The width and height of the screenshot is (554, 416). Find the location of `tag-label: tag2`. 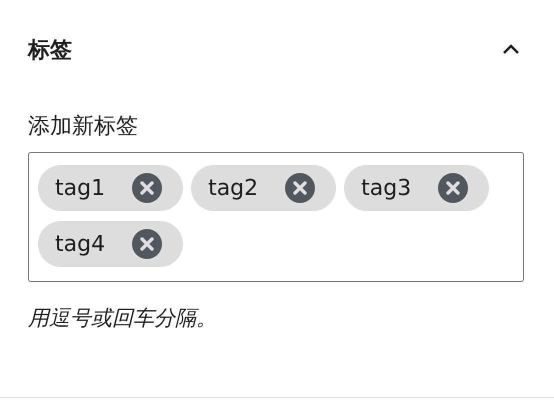

tag-label: tag2 is located at coordinates (233, 188).